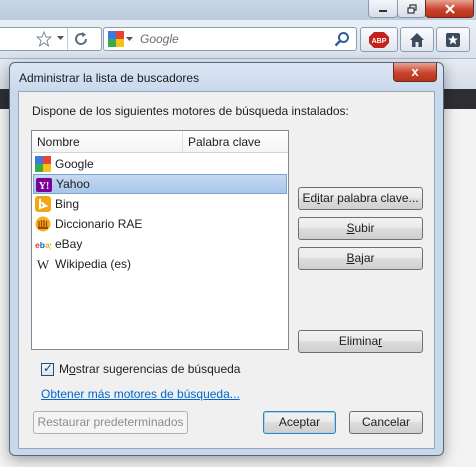  What do you see at coordinates (360, 258) in the screenshot?
I see `move-down-button: Bajar` at bounding box center [360, 258].